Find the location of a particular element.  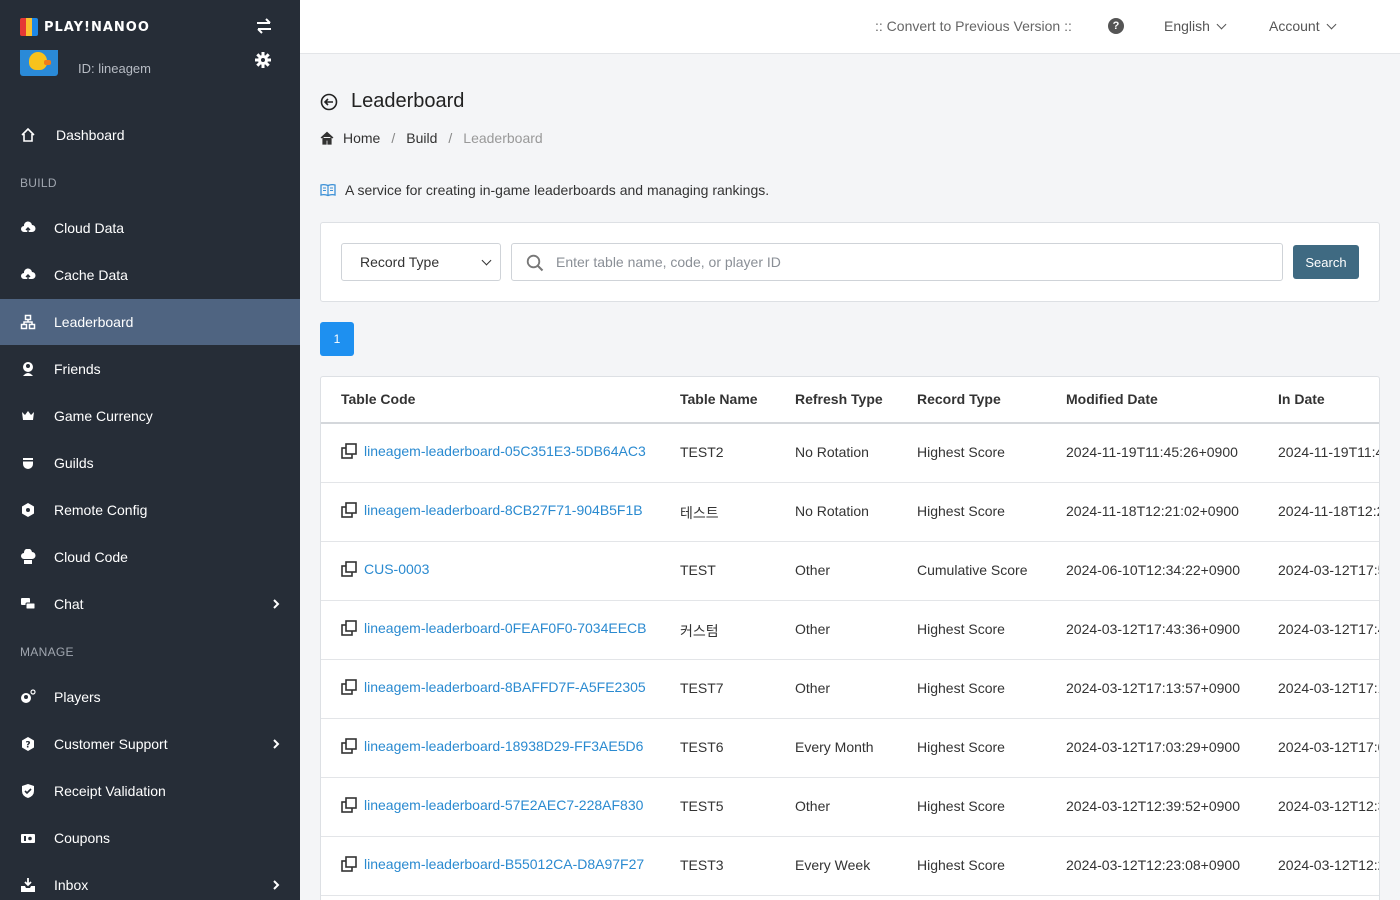

table-code-text: lineagem-leaderboard-8BAFFD7F-A5FE2305 is located at coordinates (505, 687).